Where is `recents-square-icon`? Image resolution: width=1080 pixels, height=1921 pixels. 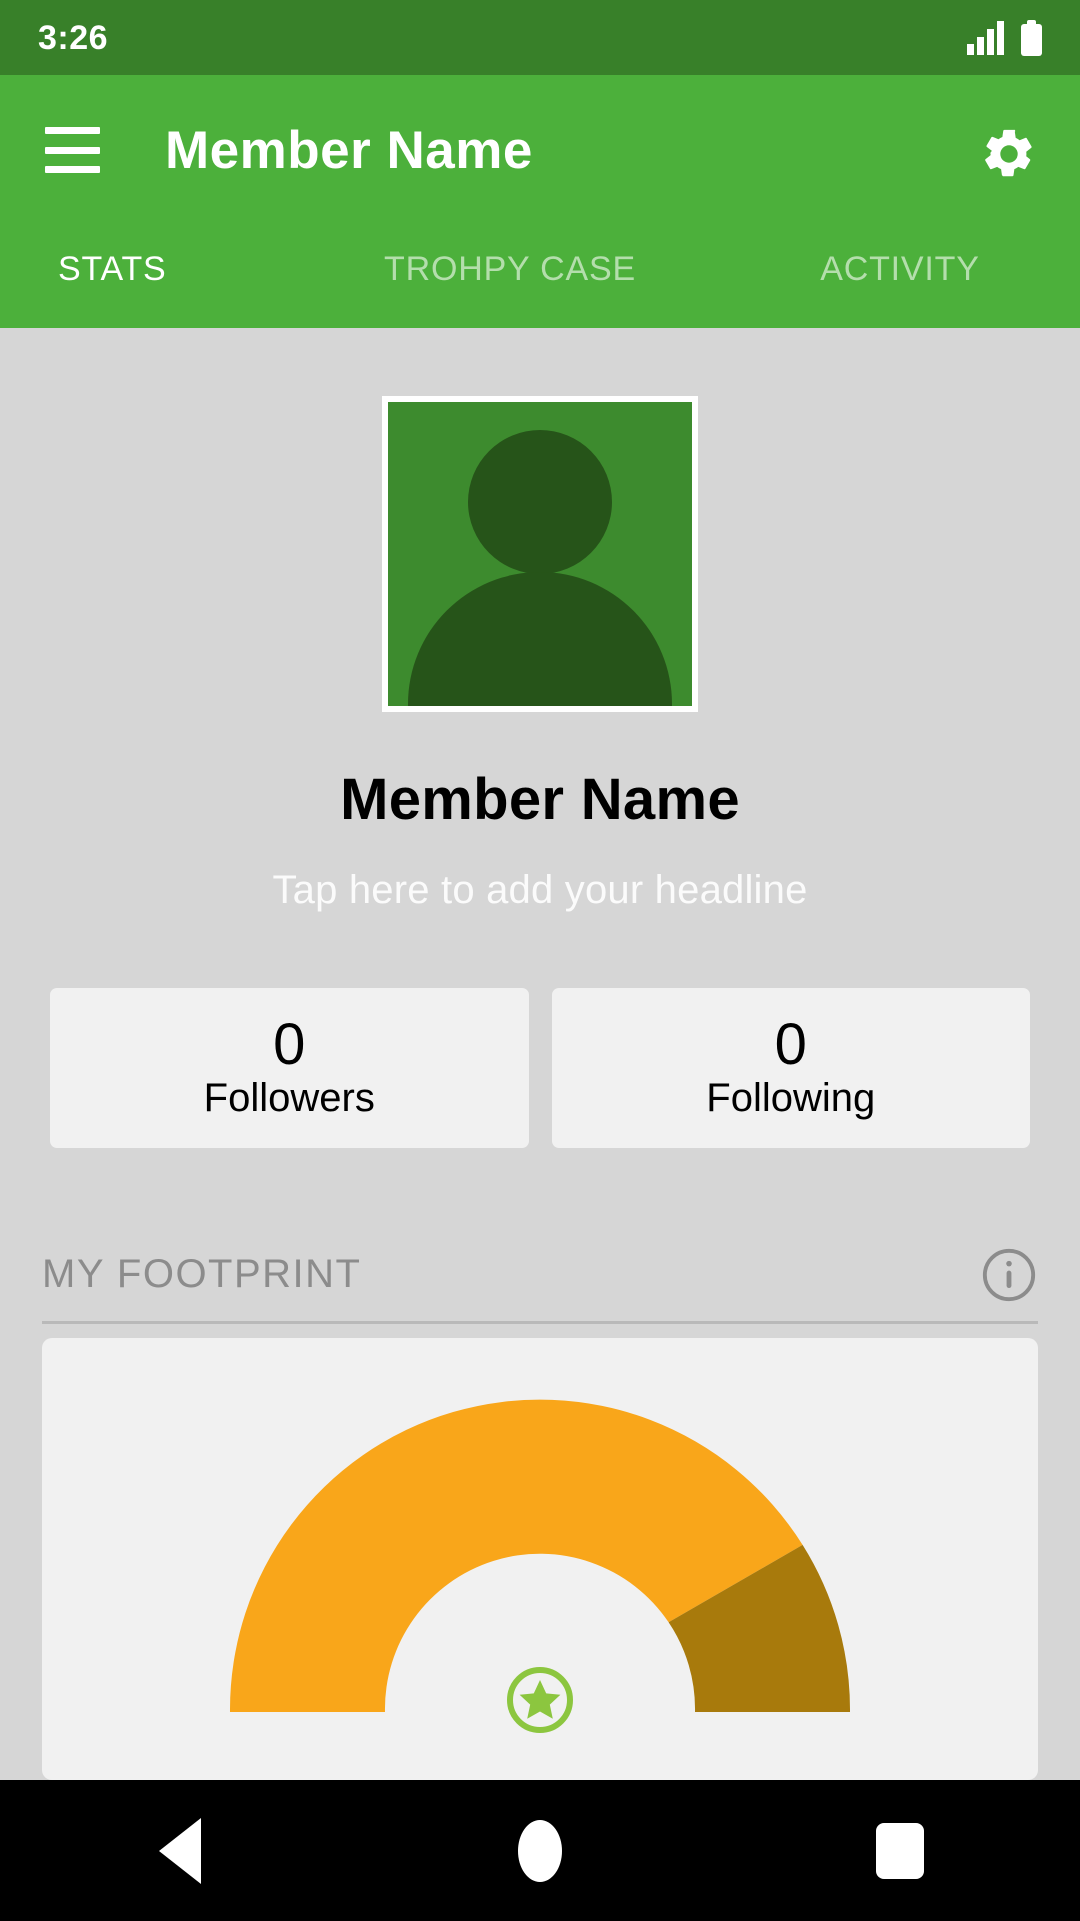 recents-square-icon is located at coordinates (900, 1850).